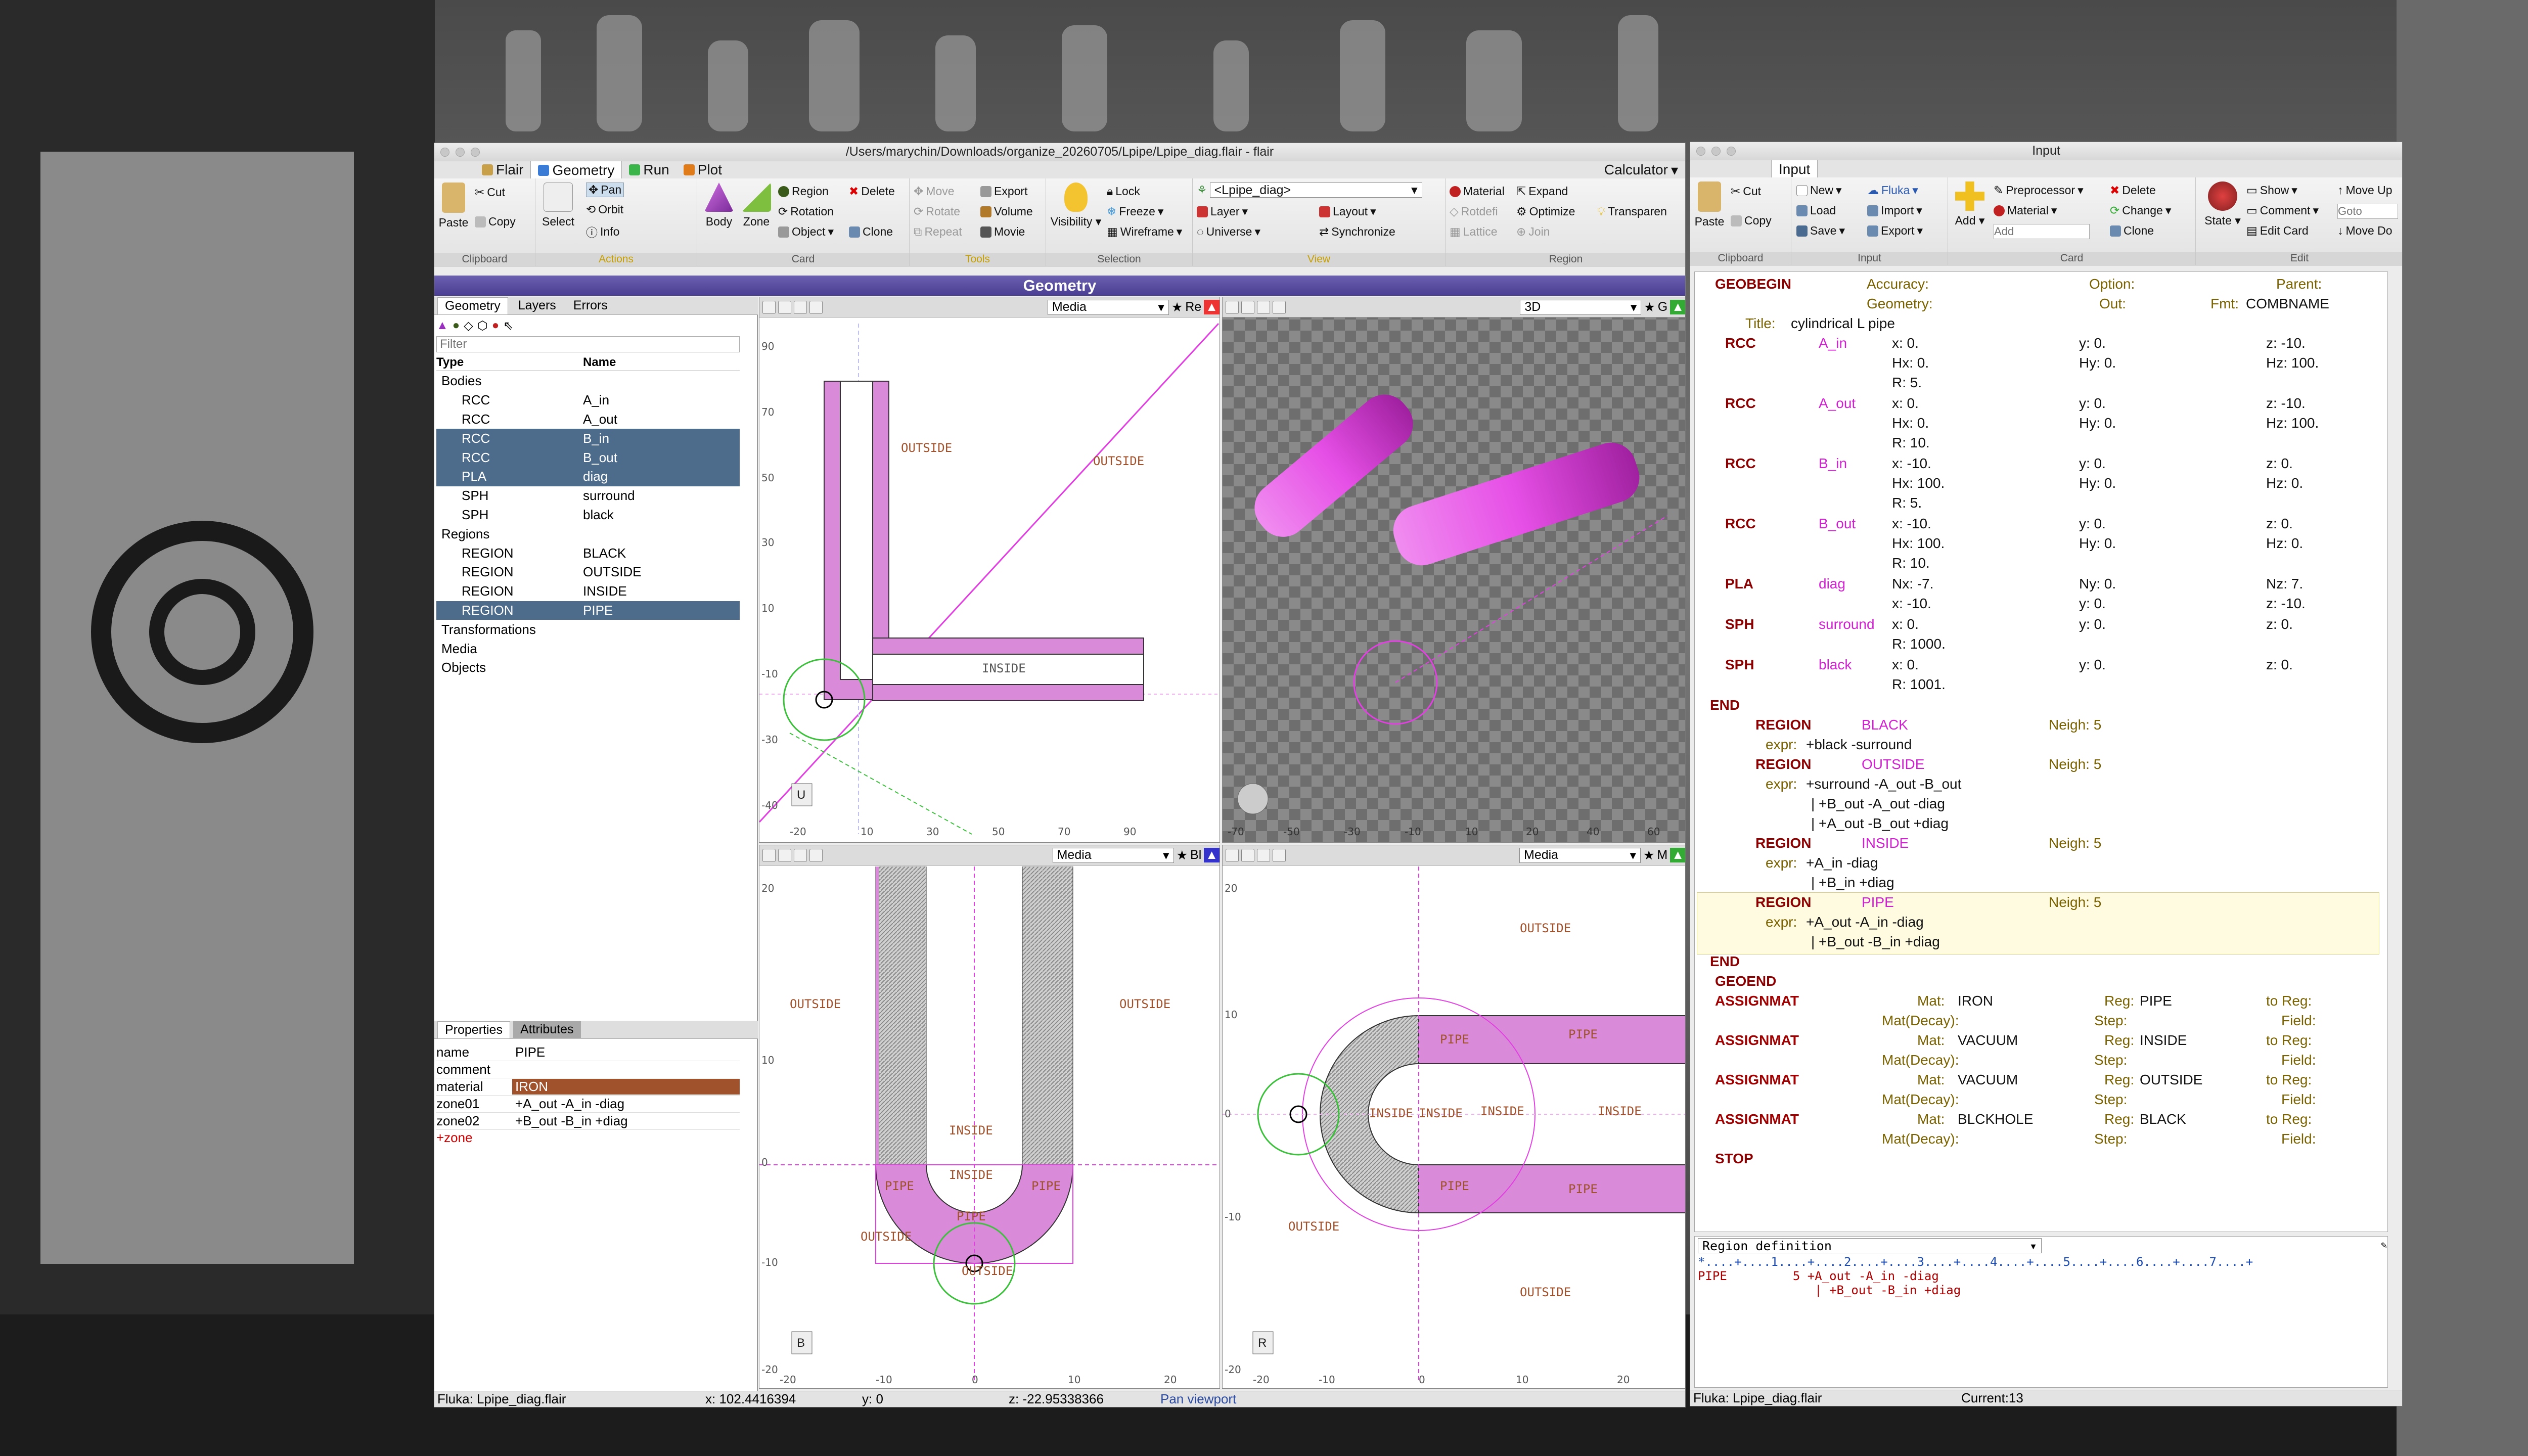 This screenshot has height=1456, width=2528. What do you see at coordinates (1732, 151) in the screenshot?
I see `input-zoom-button` at bounding box center [1732, 151].